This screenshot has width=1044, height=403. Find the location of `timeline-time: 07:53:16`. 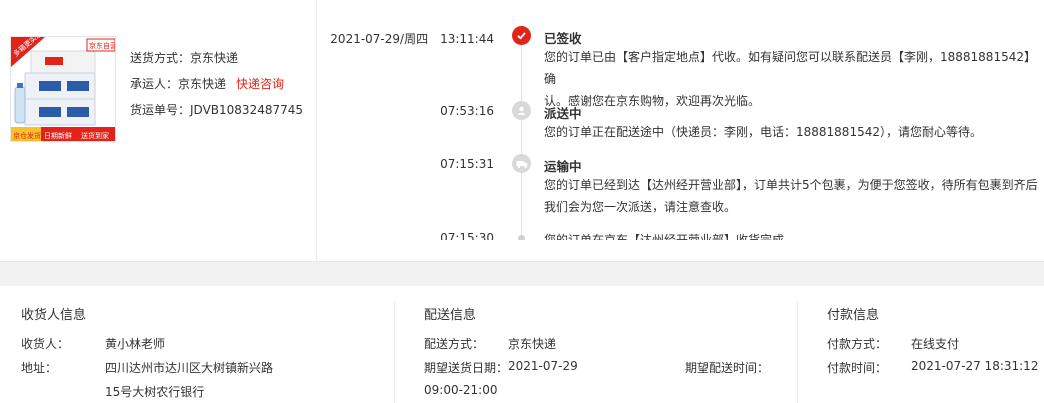

timeline-time: 07:53:16 is located at coordinates (467, 111).